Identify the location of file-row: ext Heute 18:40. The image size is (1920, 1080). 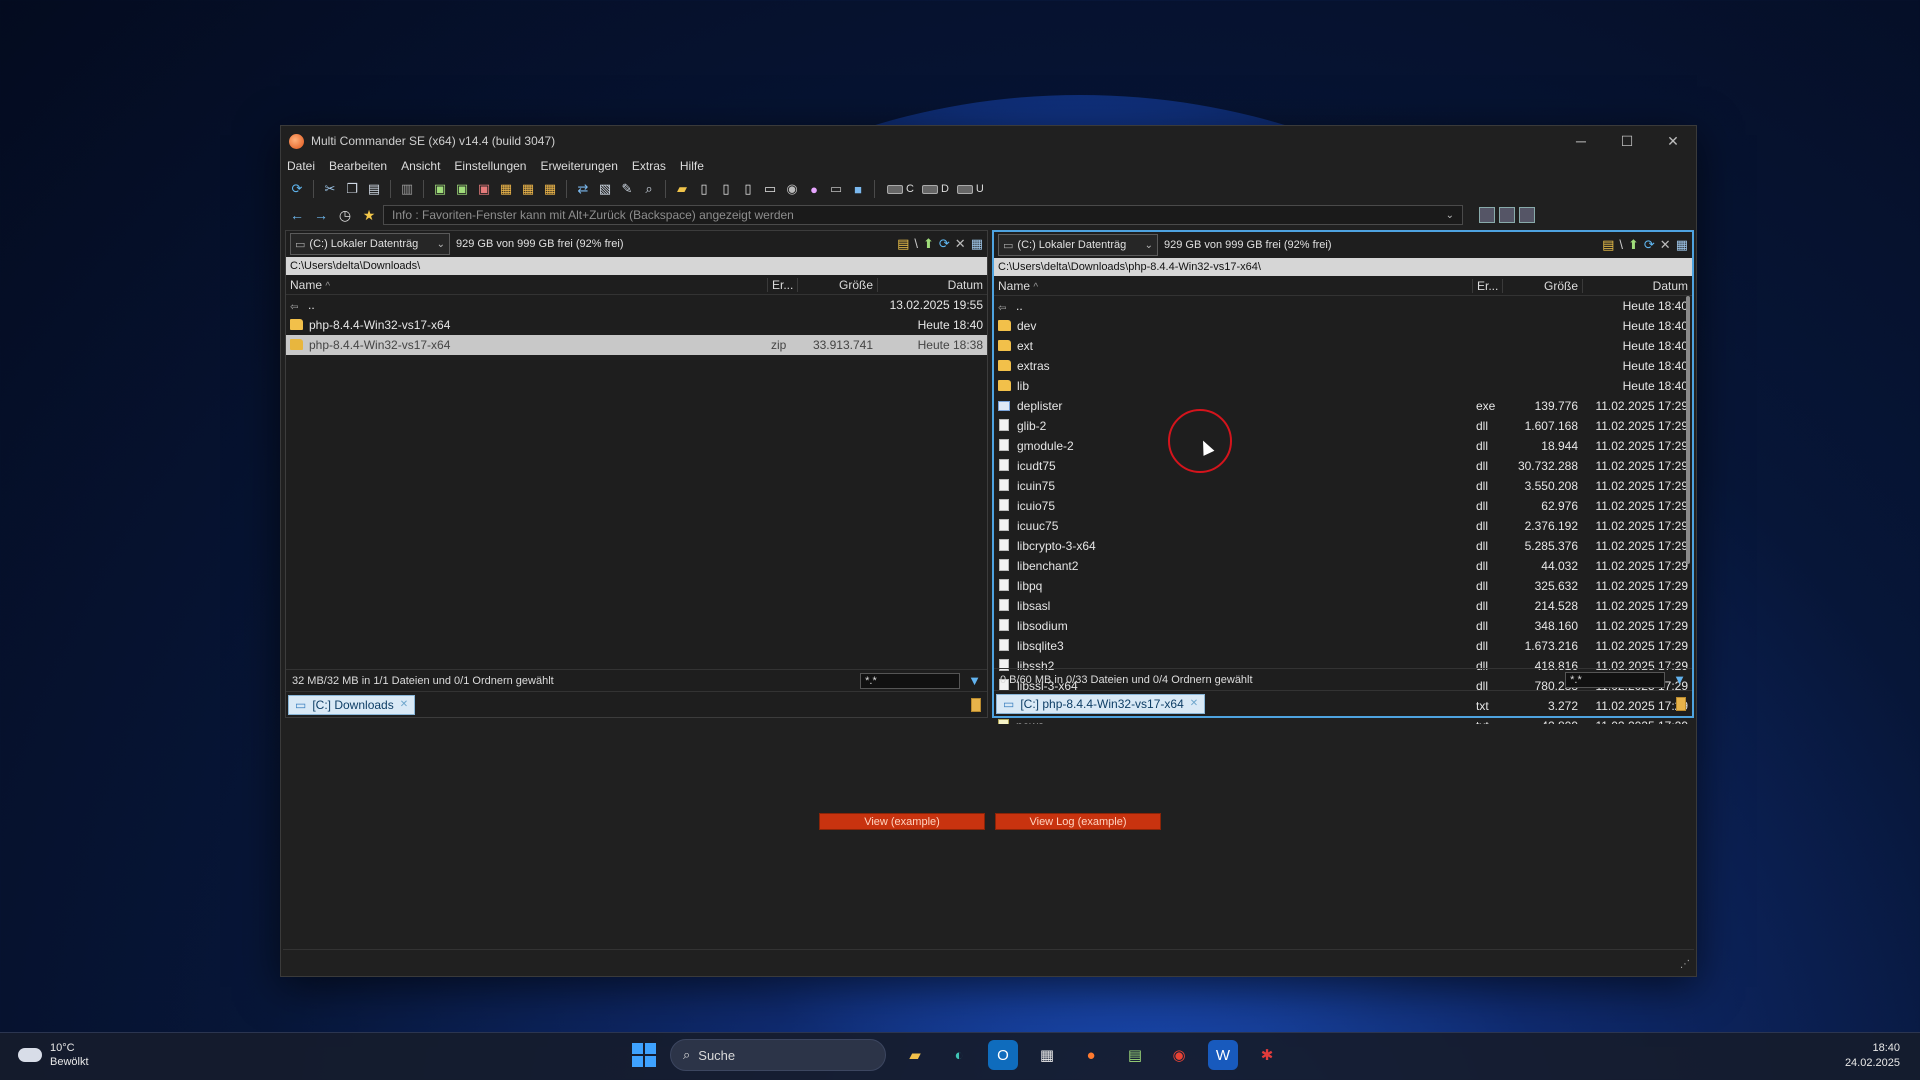
(1343, 346).